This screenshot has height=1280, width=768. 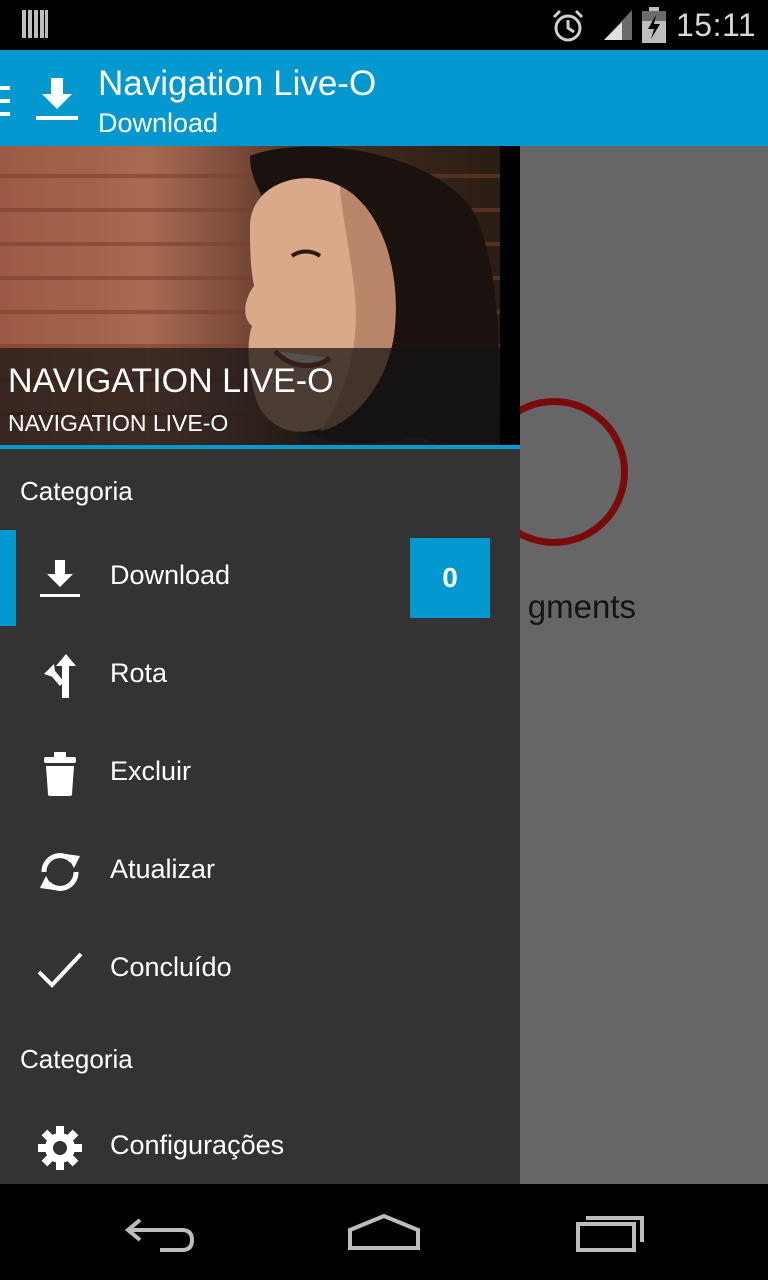 I want to click on nav-item-configuracoes: Configurações, so click(x=260, y=1142).